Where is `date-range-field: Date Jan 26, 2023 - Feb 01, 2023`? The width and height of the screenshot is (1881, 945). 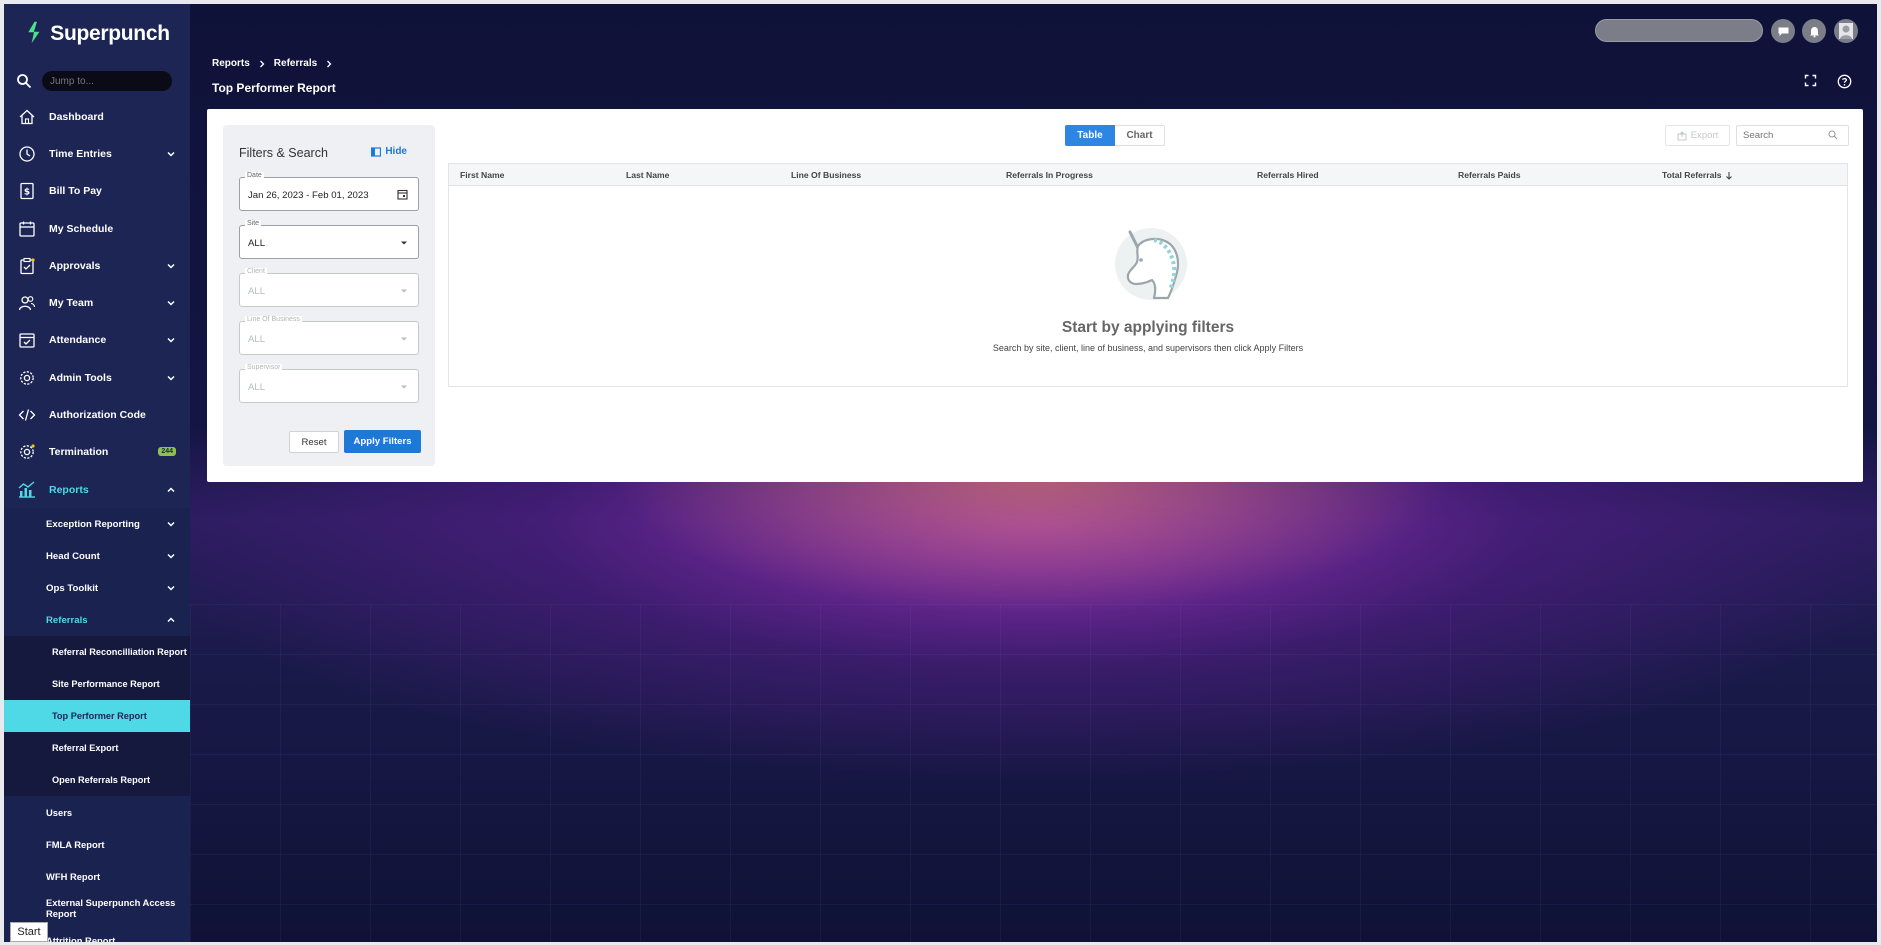 date-range-field: Date Jan 26, 2023 - Feb 01, 2023 is located at coordinates (329, 191).